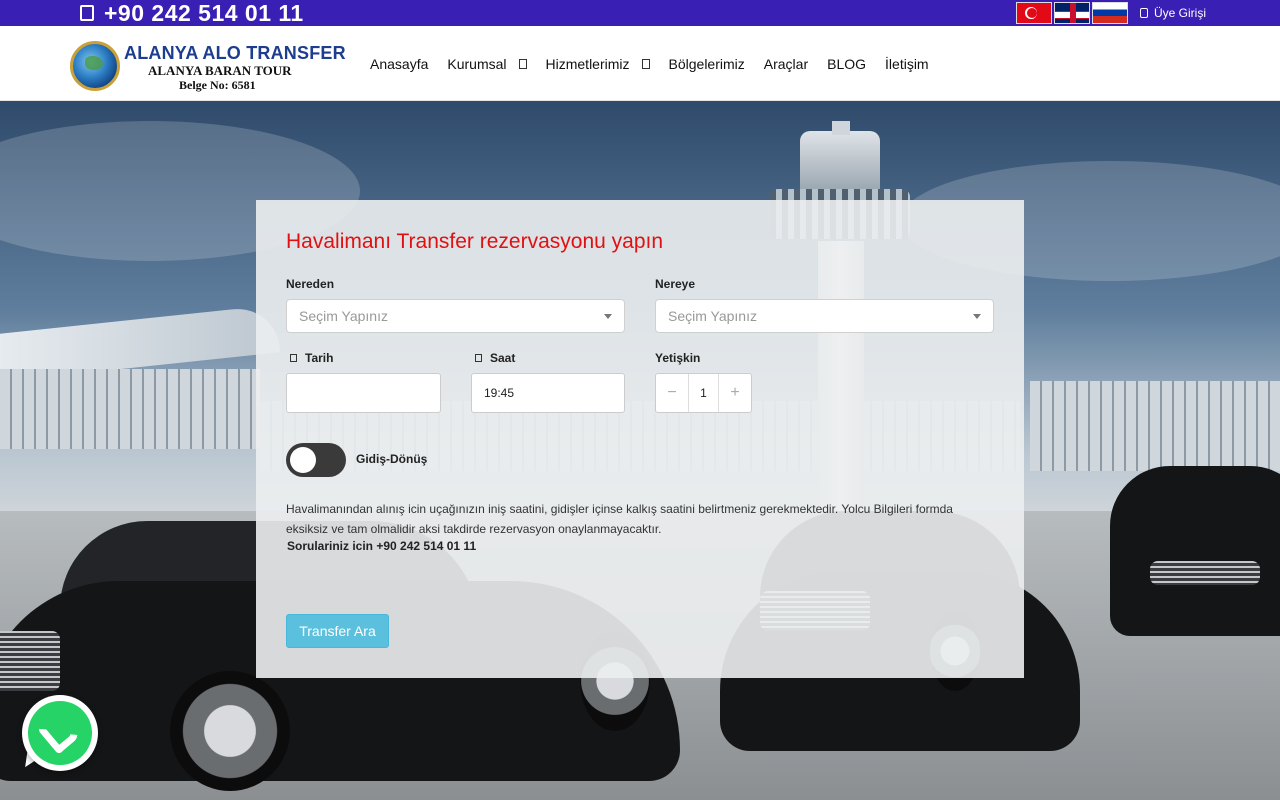  I want to click on top-phone-number: +90 242 514 01 11, so click(204, 13).